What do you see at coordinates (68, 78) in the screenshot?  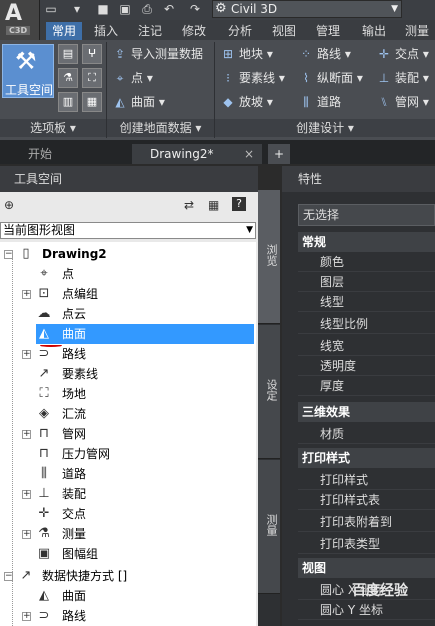 I see `tool-palette-icon: ⚗` at bounding box center [68, 78].